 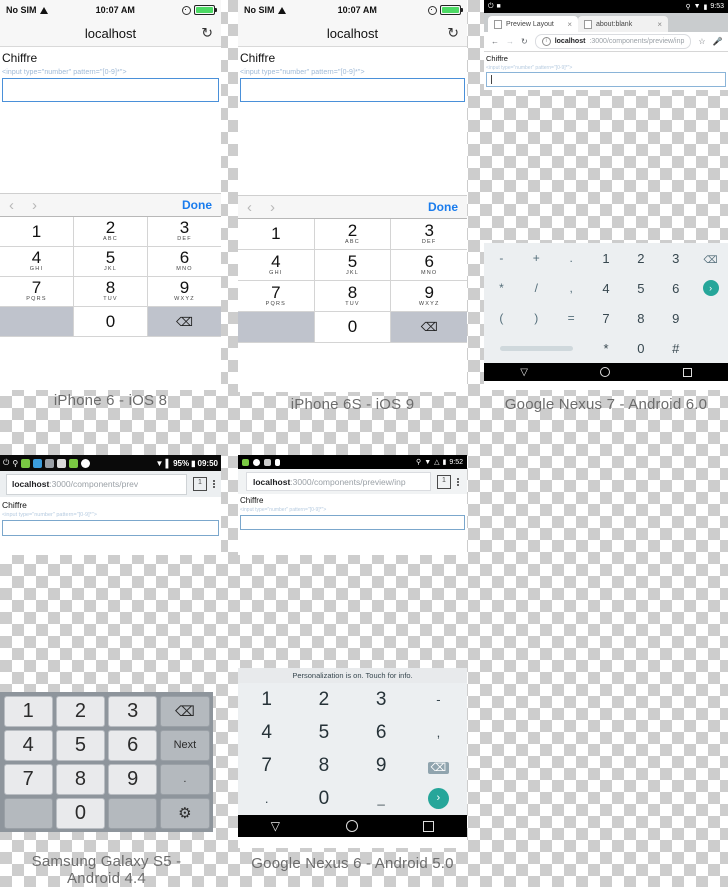 I want to click on key-underscore: _, so click(x=381, y=798).